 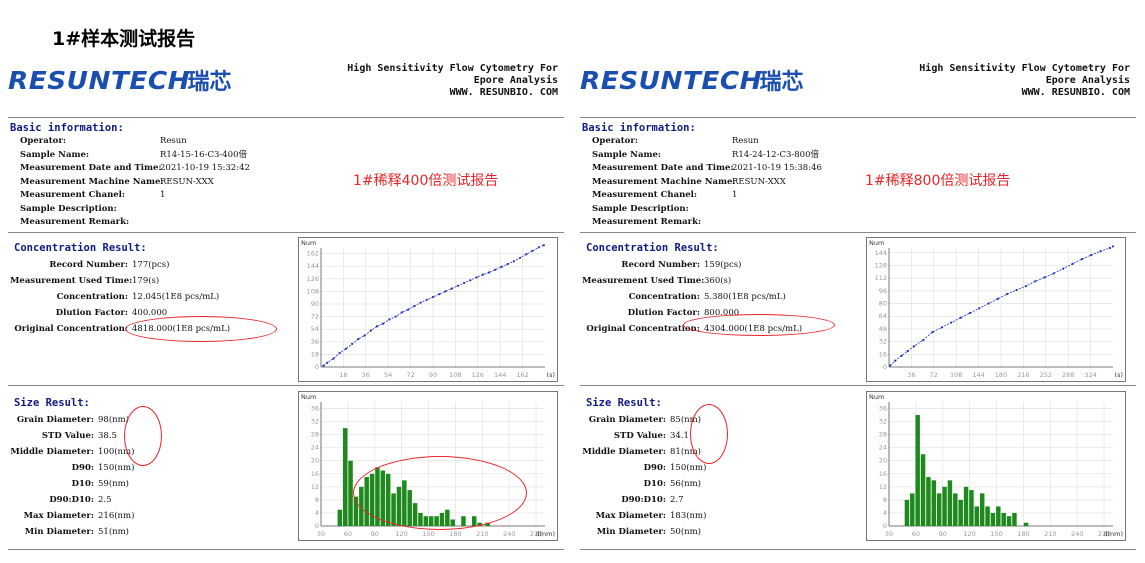 What do you see at coordinates (317, 367) in the screenshot?
I see `y-tick-label: 0` at bounding box center [317, 367].